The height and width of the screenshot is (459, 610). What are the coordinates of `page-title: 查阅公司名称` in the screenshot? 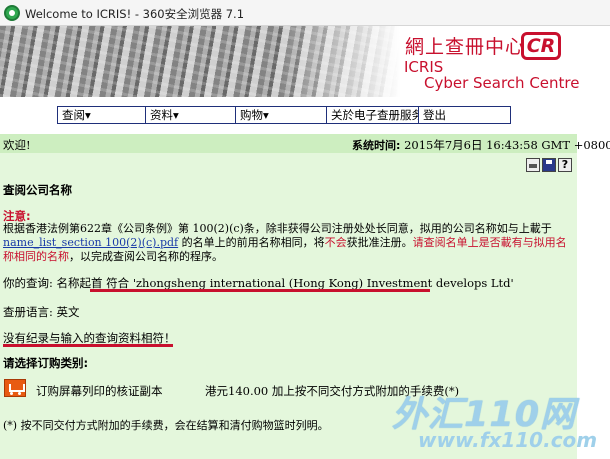 It's located at (37, 190).